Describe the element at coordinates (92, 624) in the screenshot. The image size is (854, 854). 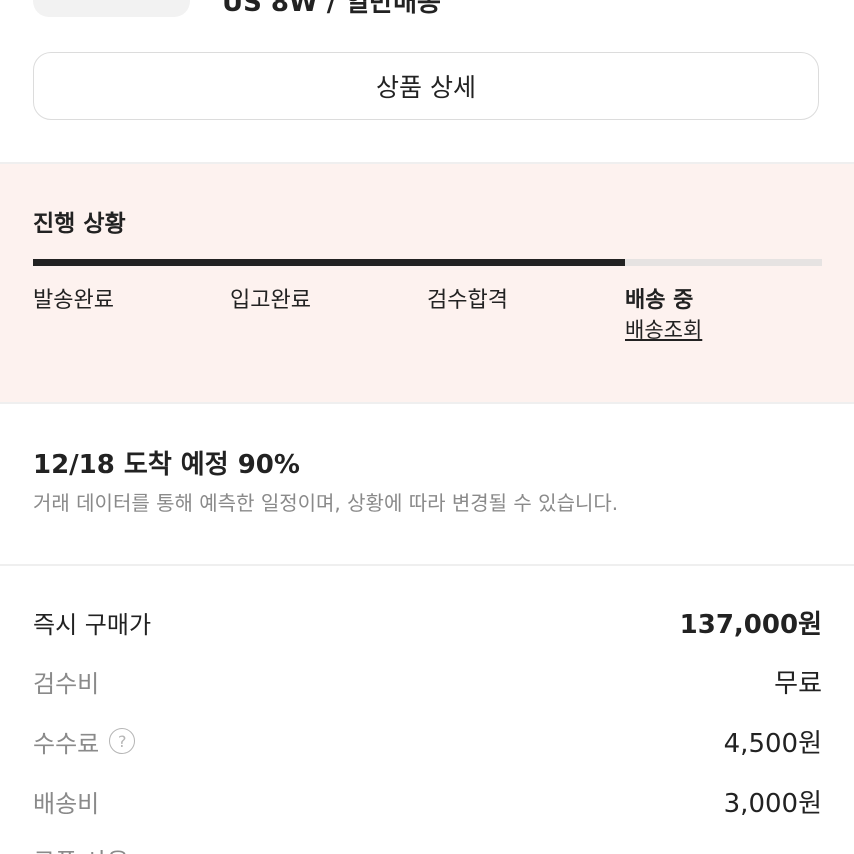
I see `price-label: 즉시 구매가` at that location.